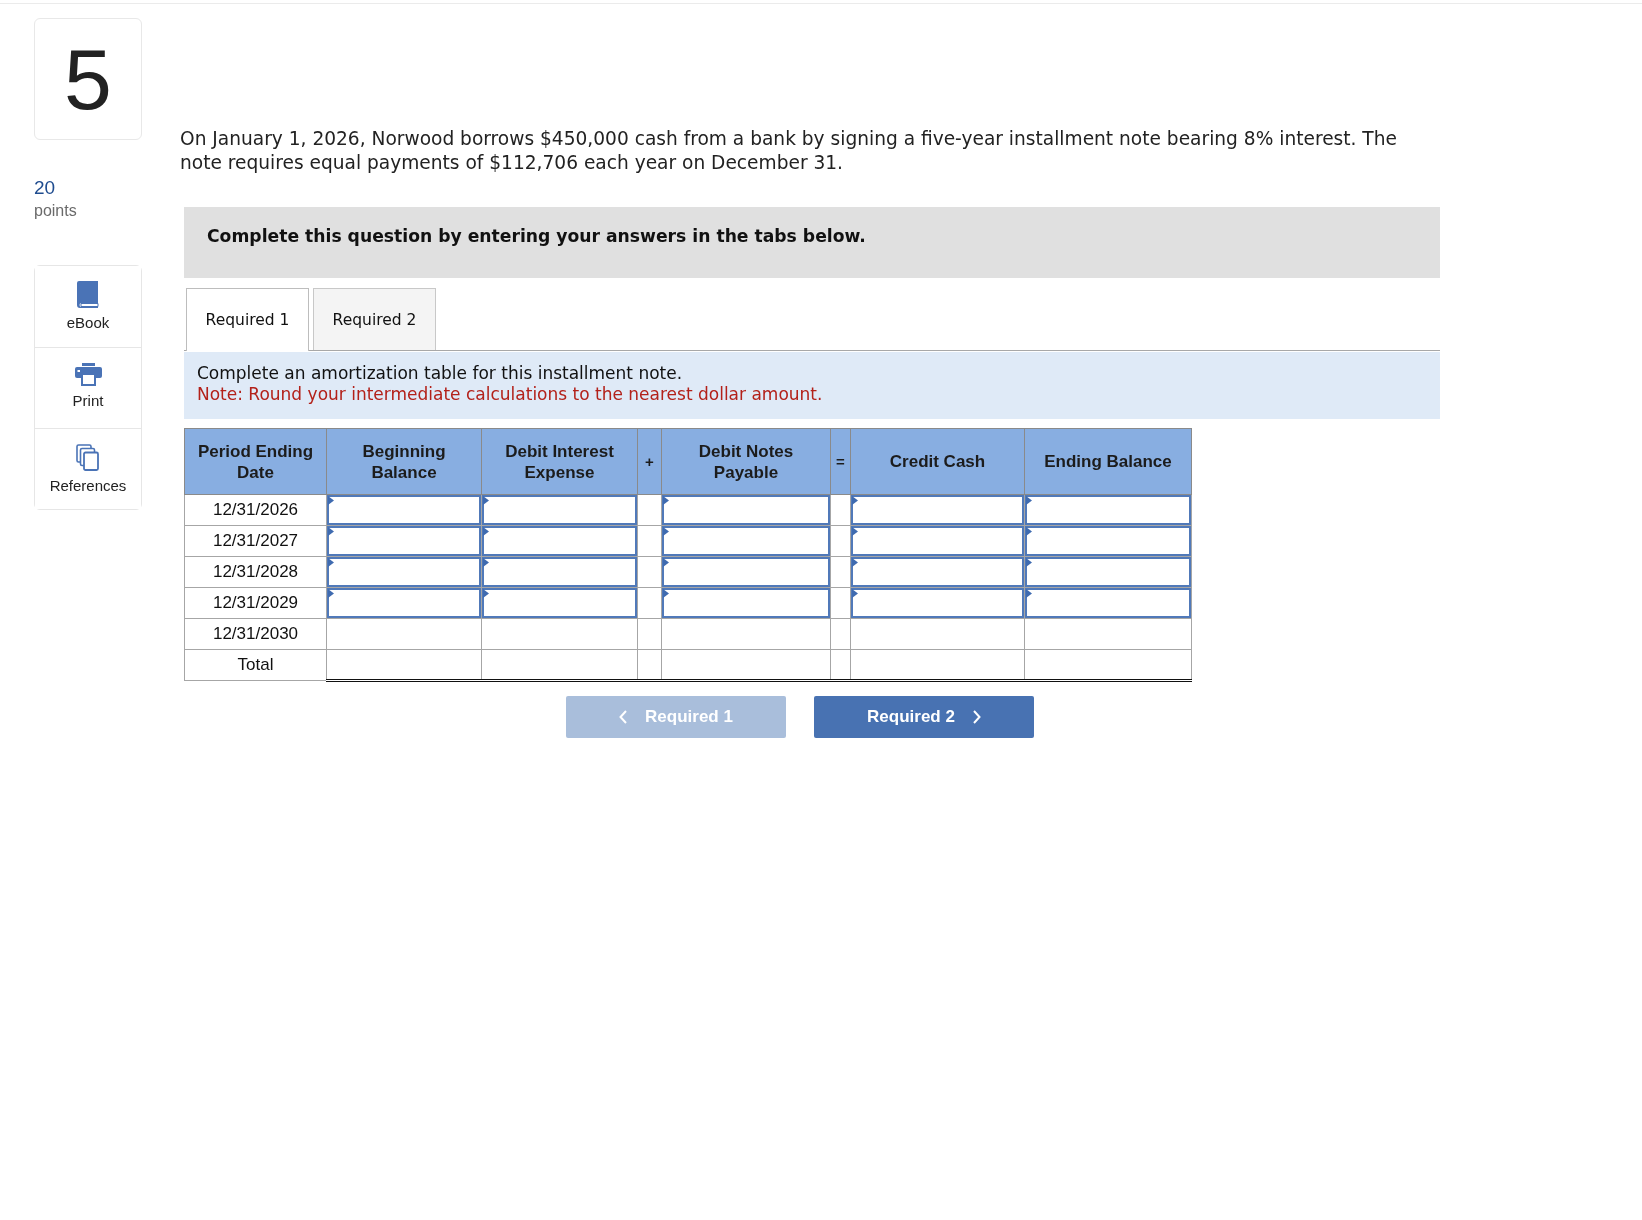 The height and width of the screenshot is (1220, 1642). Describe the element at coordinates (440, 373) in the screenshot. I see `task-text: Complete an amortization table for this installment note.` at that location.